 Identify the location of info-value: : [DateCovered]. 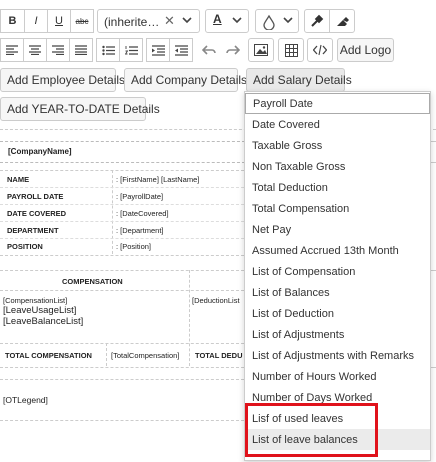
(142, 213).